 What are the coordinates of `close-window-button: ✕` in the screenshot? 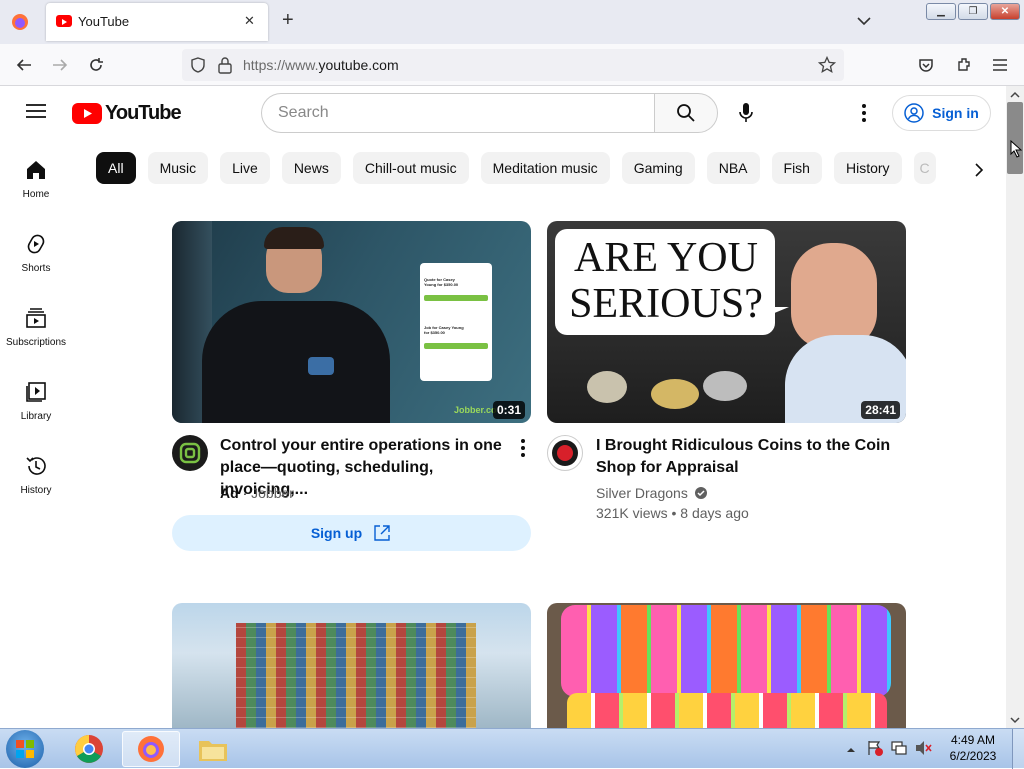 It's located at (1005, 11).